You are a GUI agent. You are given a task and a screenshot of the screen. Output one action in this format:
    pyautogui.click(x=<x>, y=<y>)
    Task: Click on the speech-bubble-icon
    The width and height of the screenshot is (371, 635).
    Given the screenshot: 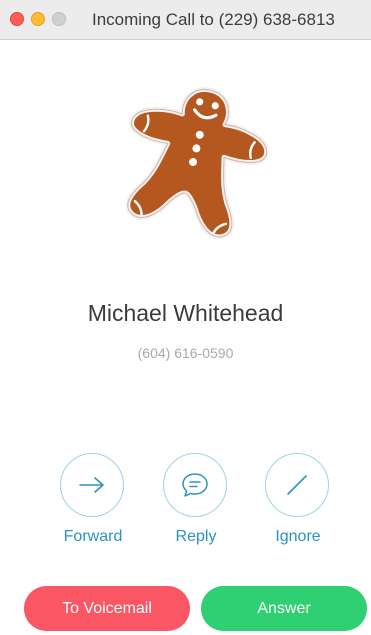 What is the action you would take?
    pyautogui.click(x=195, y=485)
    